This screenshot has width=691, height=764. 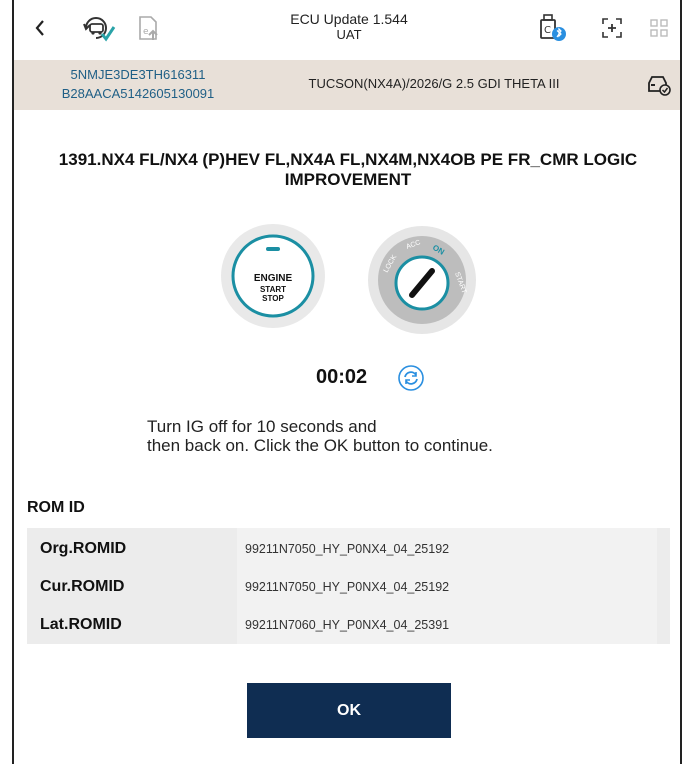 I want to click on vehicle-id-text: B28AACA5142605130091, so click(x=138, y=93).